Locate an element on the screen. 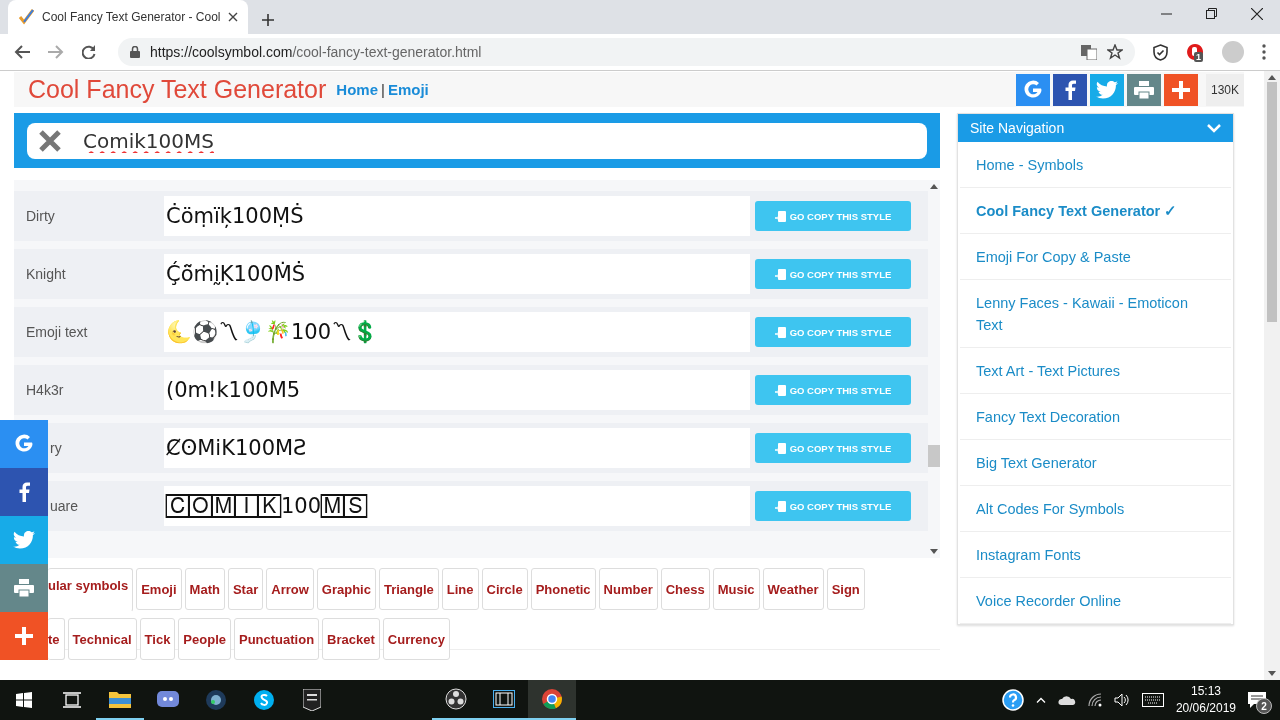 This screenshot has height=720, width=1280. facebook-icon is located at coordinates (1070, 89).